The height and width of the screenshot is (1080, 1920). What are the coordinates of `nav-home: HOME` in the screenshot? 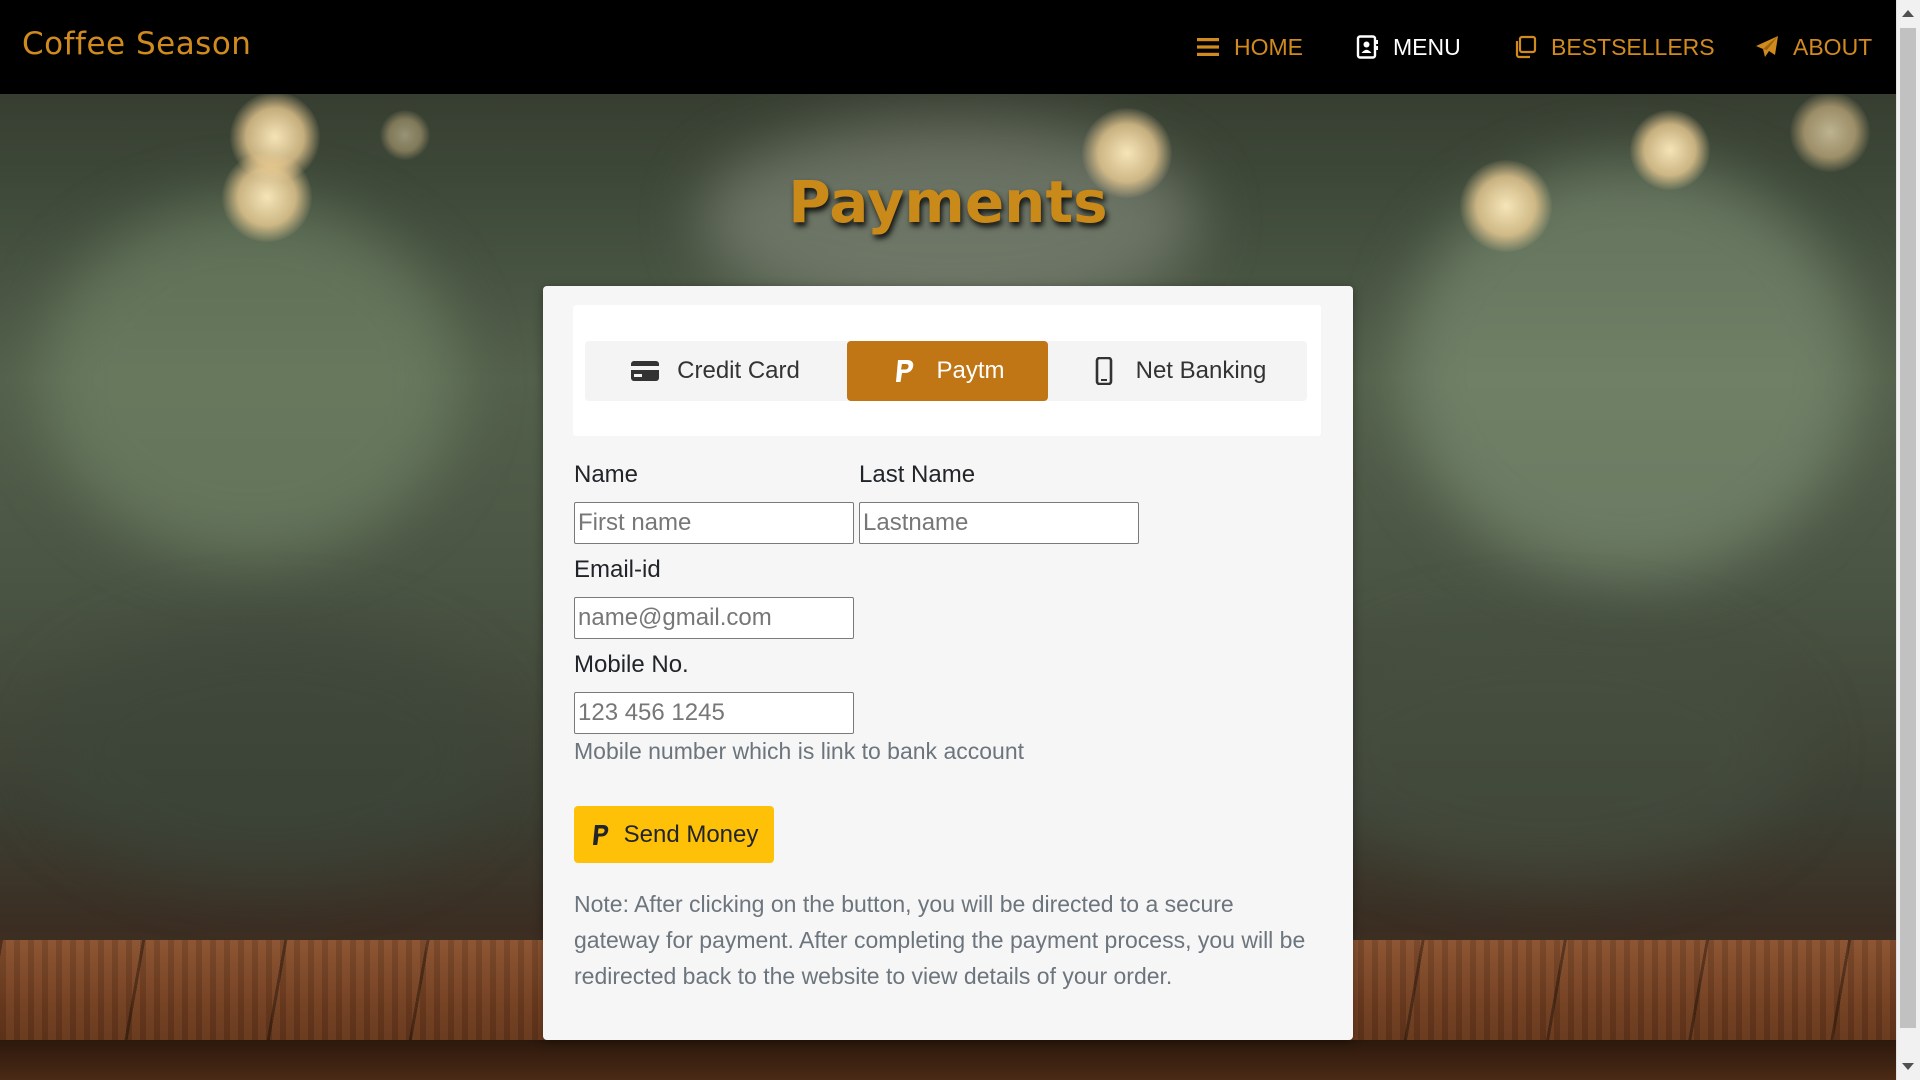 It's located at (1249, 47).